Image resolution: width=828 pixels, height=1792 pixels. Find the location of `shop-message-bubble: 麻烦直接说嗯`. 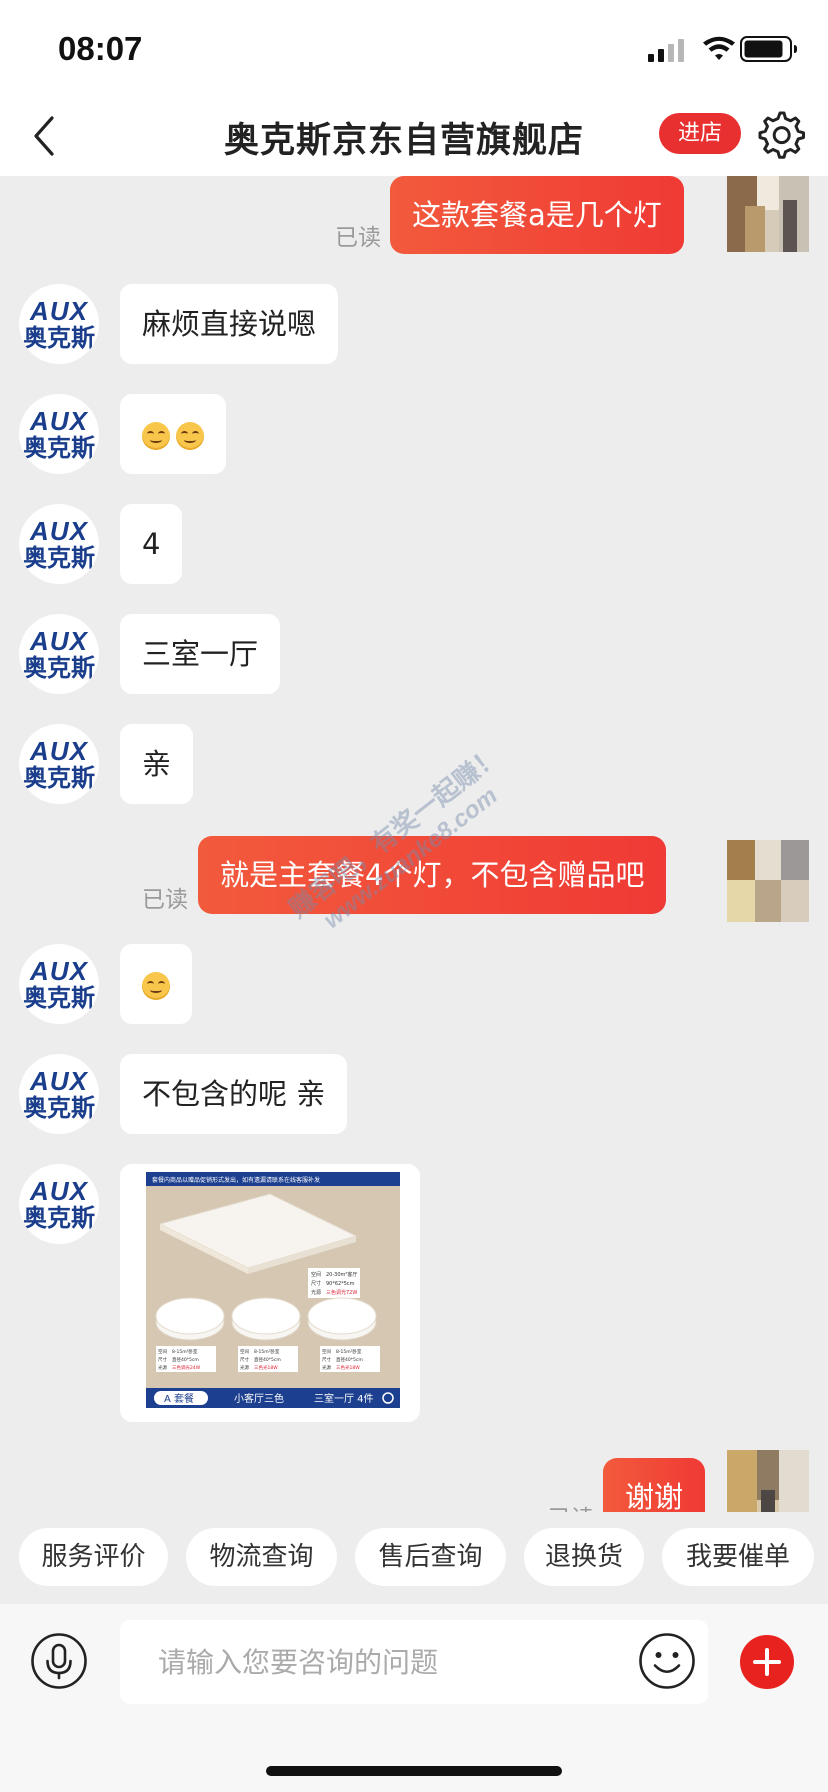

shop-message-bubble: 麻烦直接说嗯 is located at coordinates (229, 324).